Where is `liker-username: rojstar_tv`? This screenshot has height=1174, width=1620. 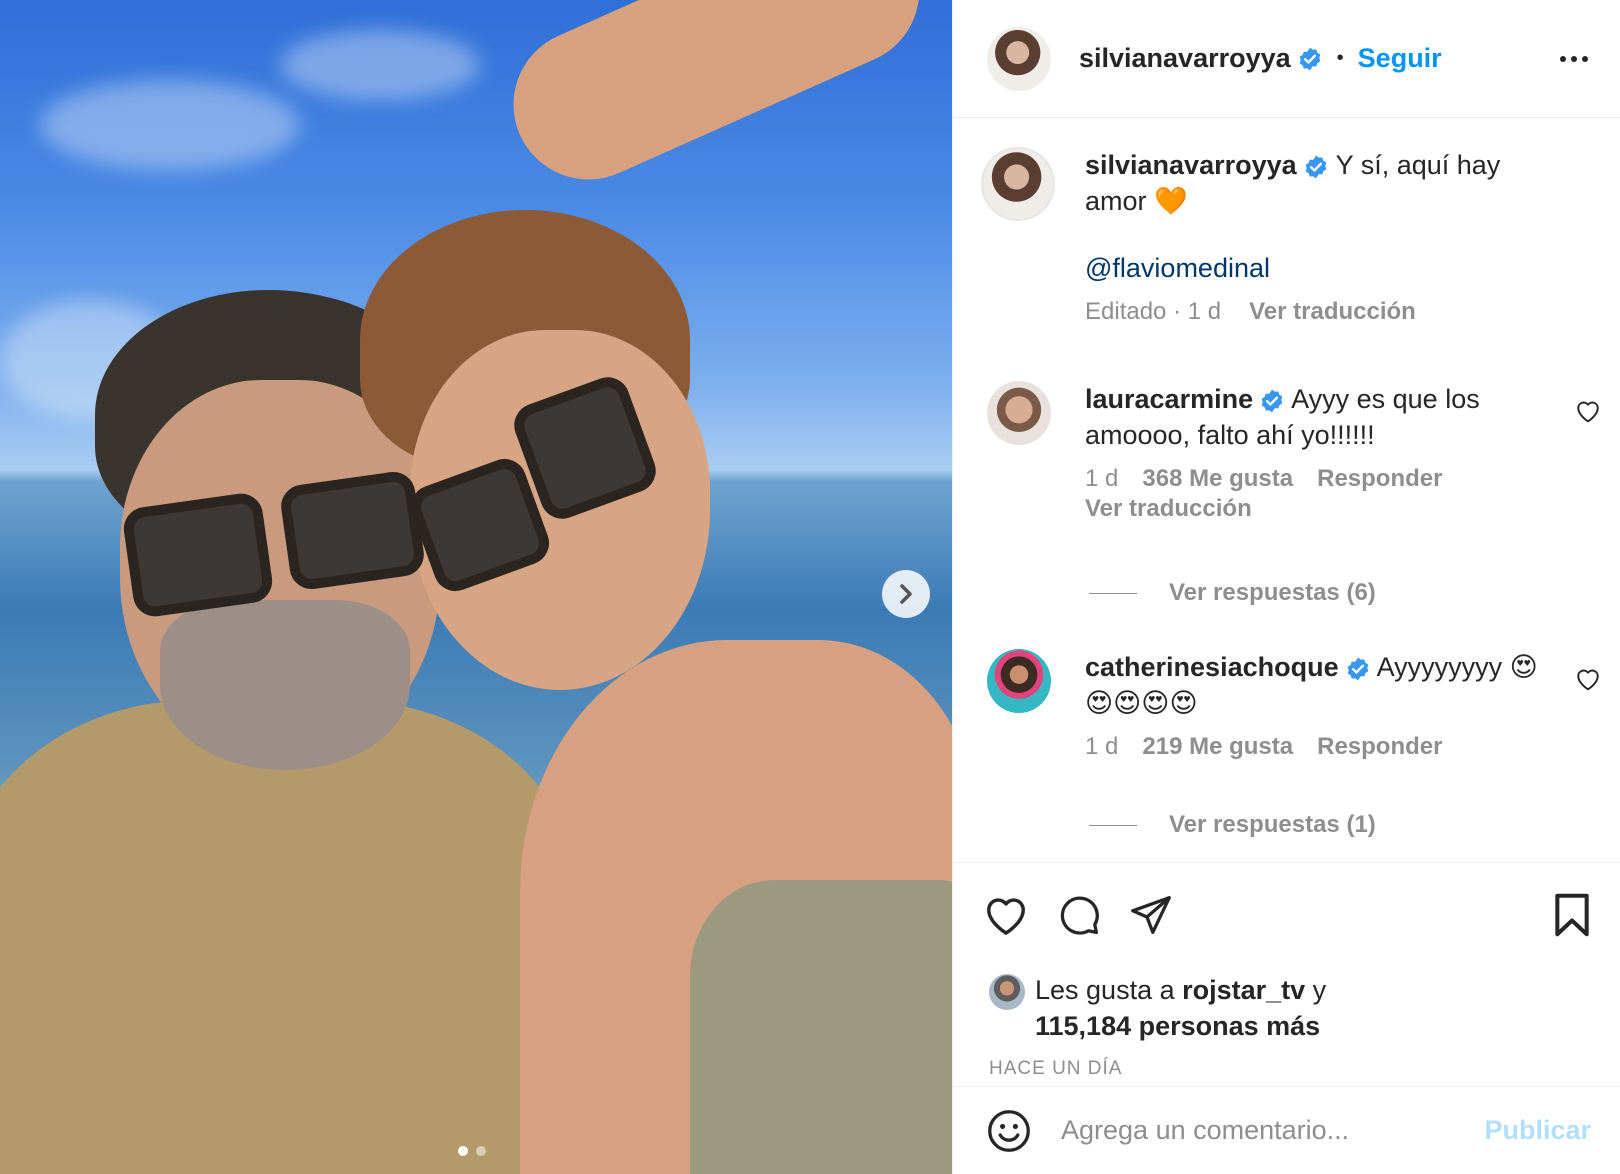
liker-username: rojstar_tv is located at coordinates (1243, 990).